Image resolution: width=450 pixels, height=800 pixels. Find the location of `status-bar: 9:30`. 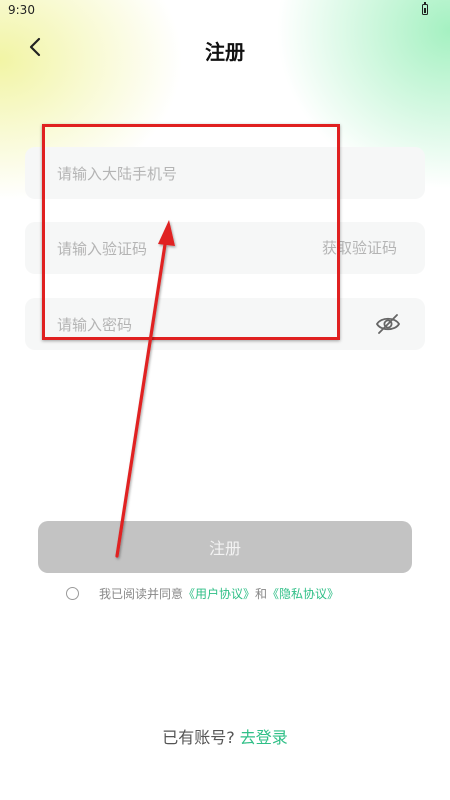

status-bar: 9:30 is located at coordinates (225, 10).